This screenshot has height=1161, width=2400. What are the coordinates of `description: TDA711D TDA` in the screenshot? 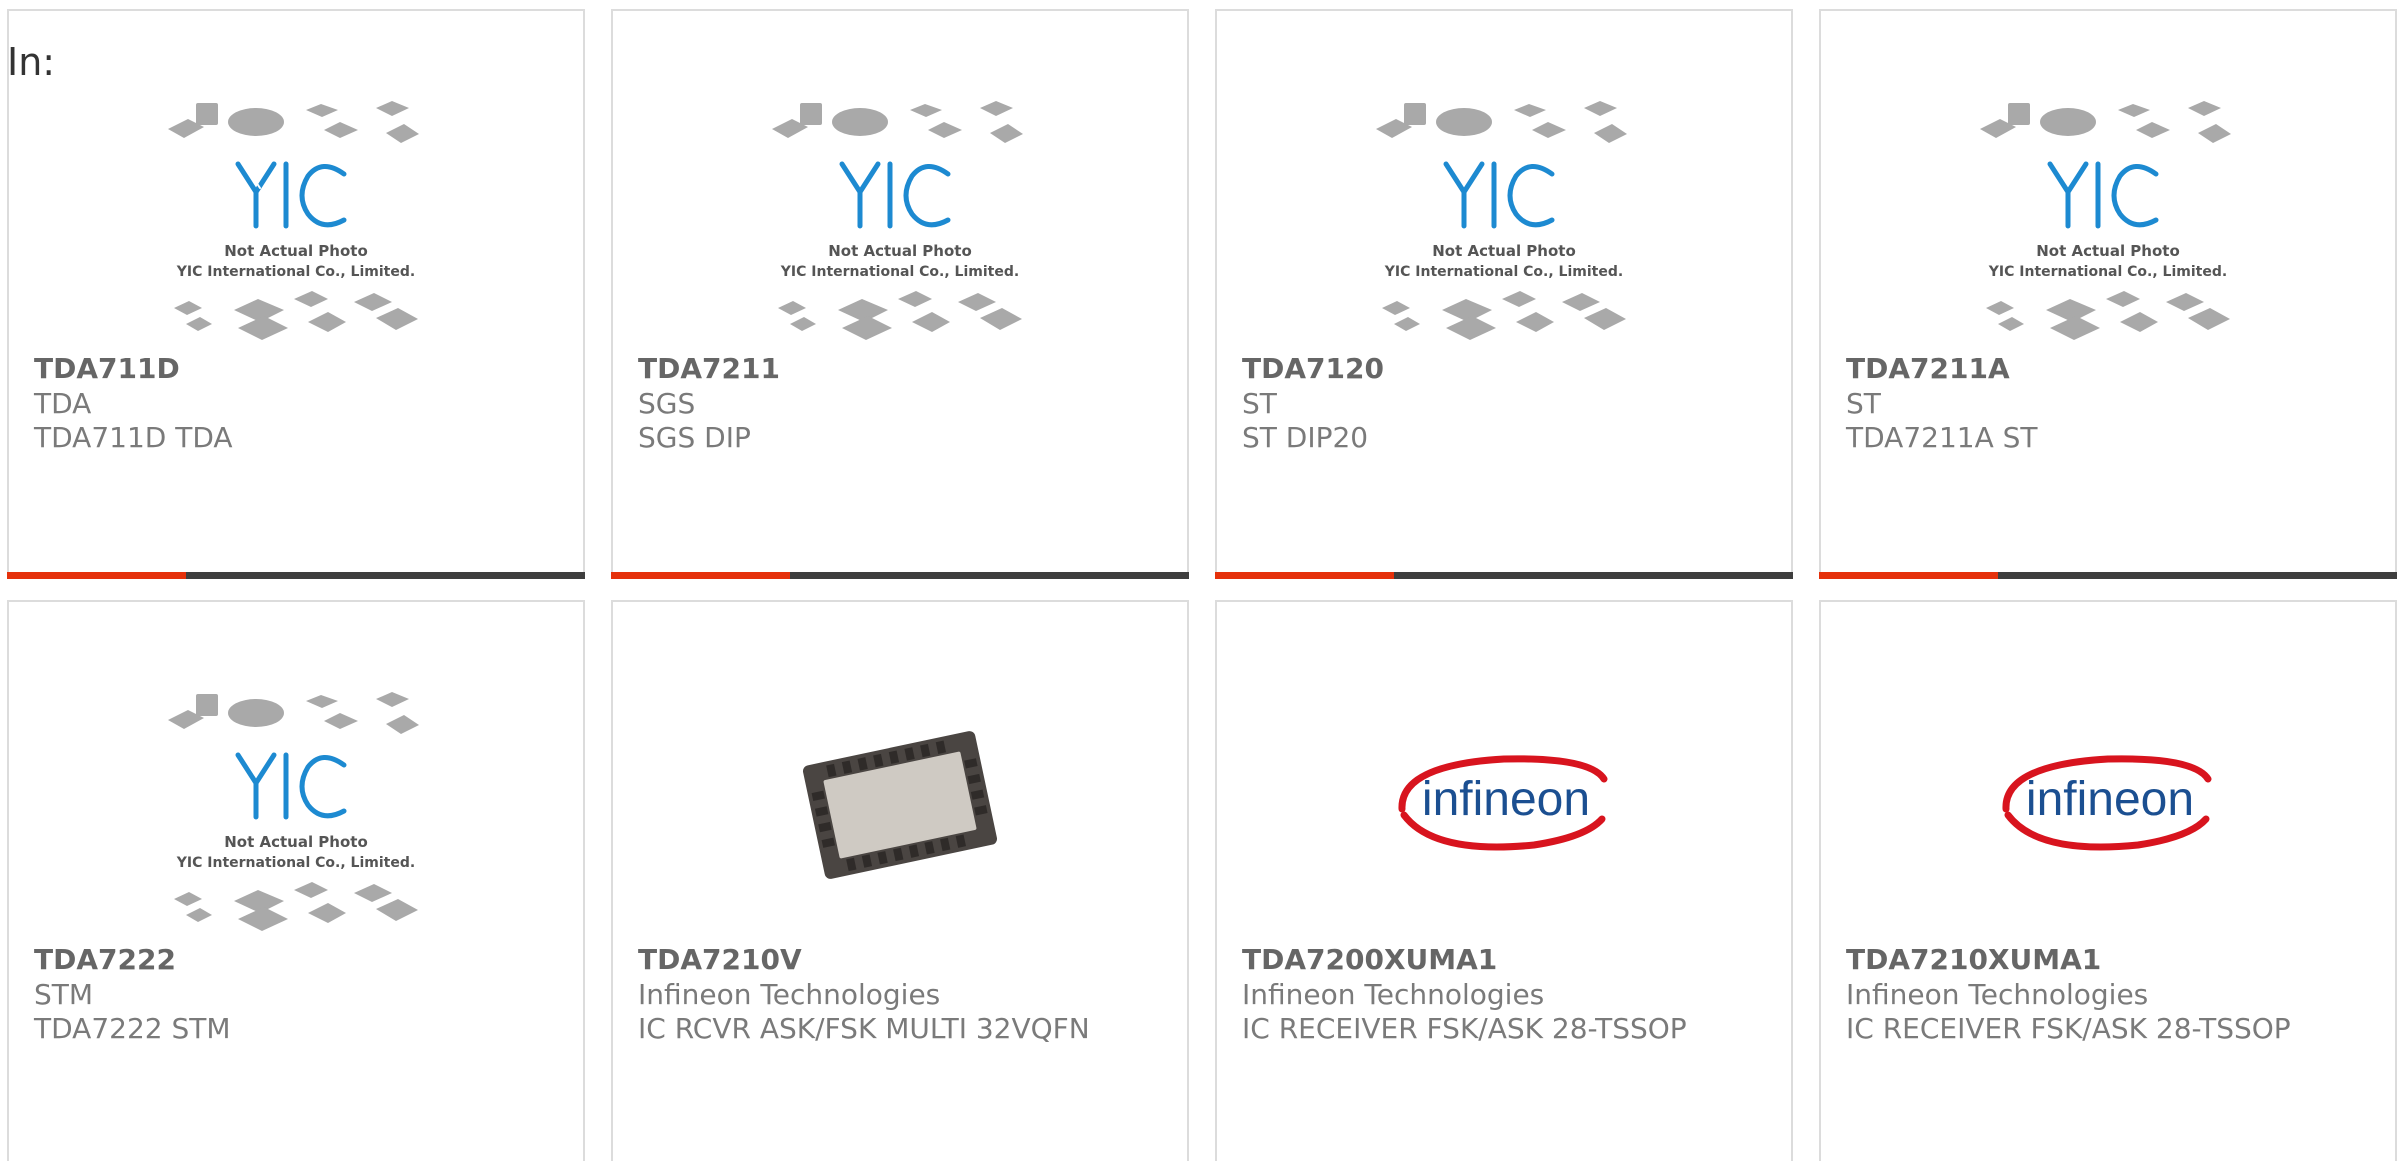 It's located at (133, 437).